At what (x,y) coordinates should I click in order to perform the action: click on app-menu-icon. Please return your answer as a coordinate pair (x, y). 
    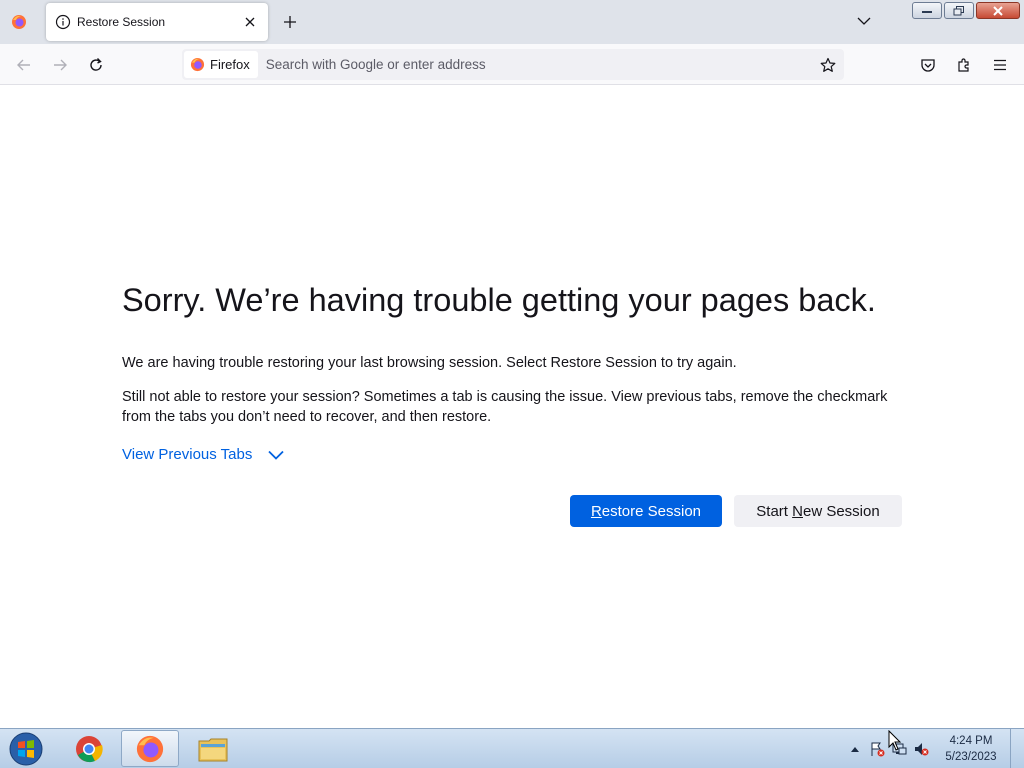
    Looking at the image, I should click on (1000, 65).